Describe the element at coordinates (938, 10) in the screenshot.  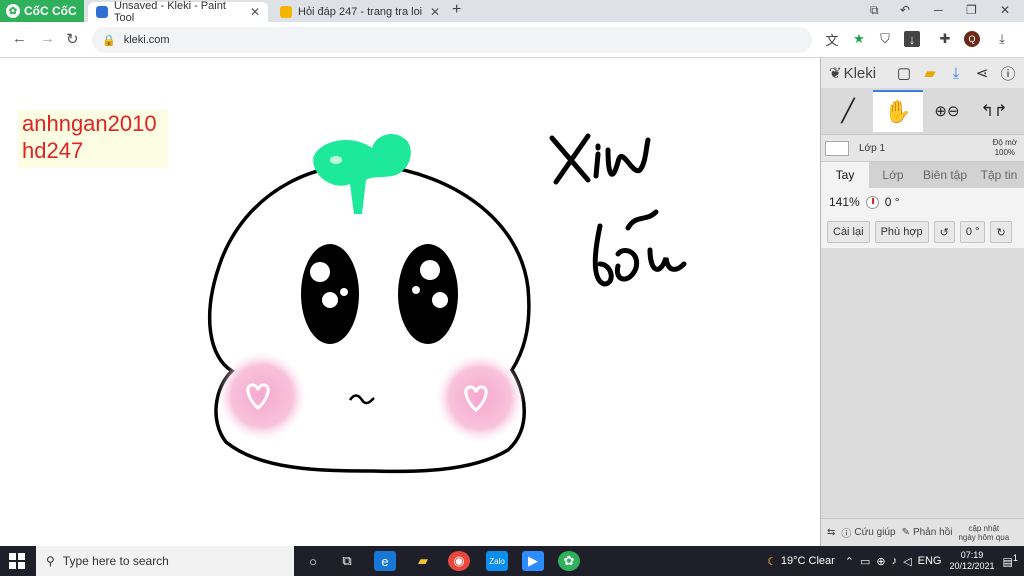
I see `minimize-icon: ─` at that location.